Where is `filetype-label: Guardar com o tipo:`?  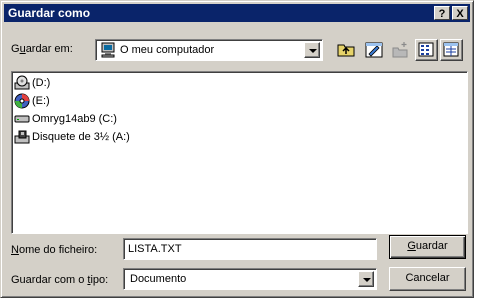 filetype-label: Guardar com o tipo: is located at coordinates (60, 280).